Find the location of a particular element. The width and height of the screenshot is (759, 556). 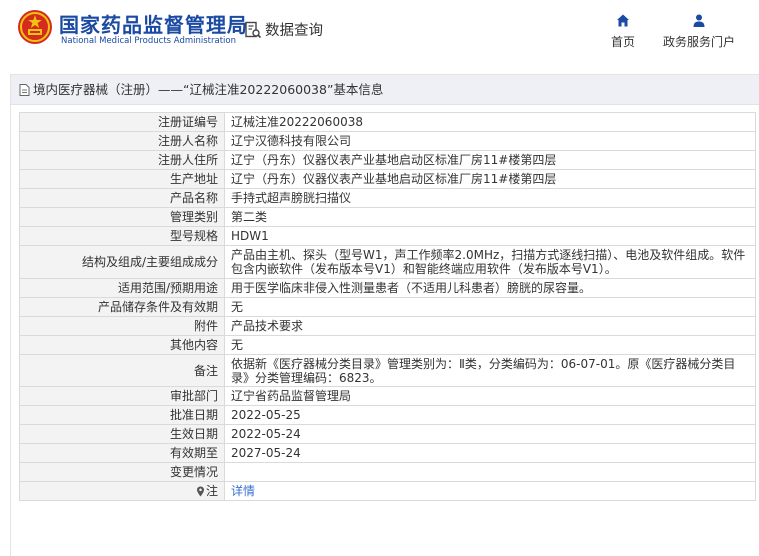

panel-title-bar: 境内医疗器械（注册）——“辽械注准20222060038”基本信息 is located at coordinates (385, 90).